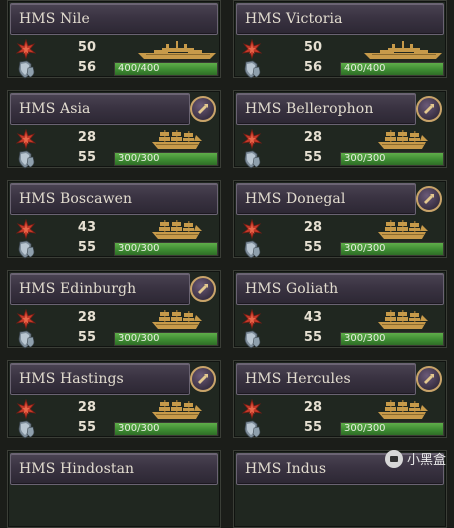  Describe the element at coordinates (78, 289) in the screenshot. I see `ship-name: HMS Edinburgh` at that location.